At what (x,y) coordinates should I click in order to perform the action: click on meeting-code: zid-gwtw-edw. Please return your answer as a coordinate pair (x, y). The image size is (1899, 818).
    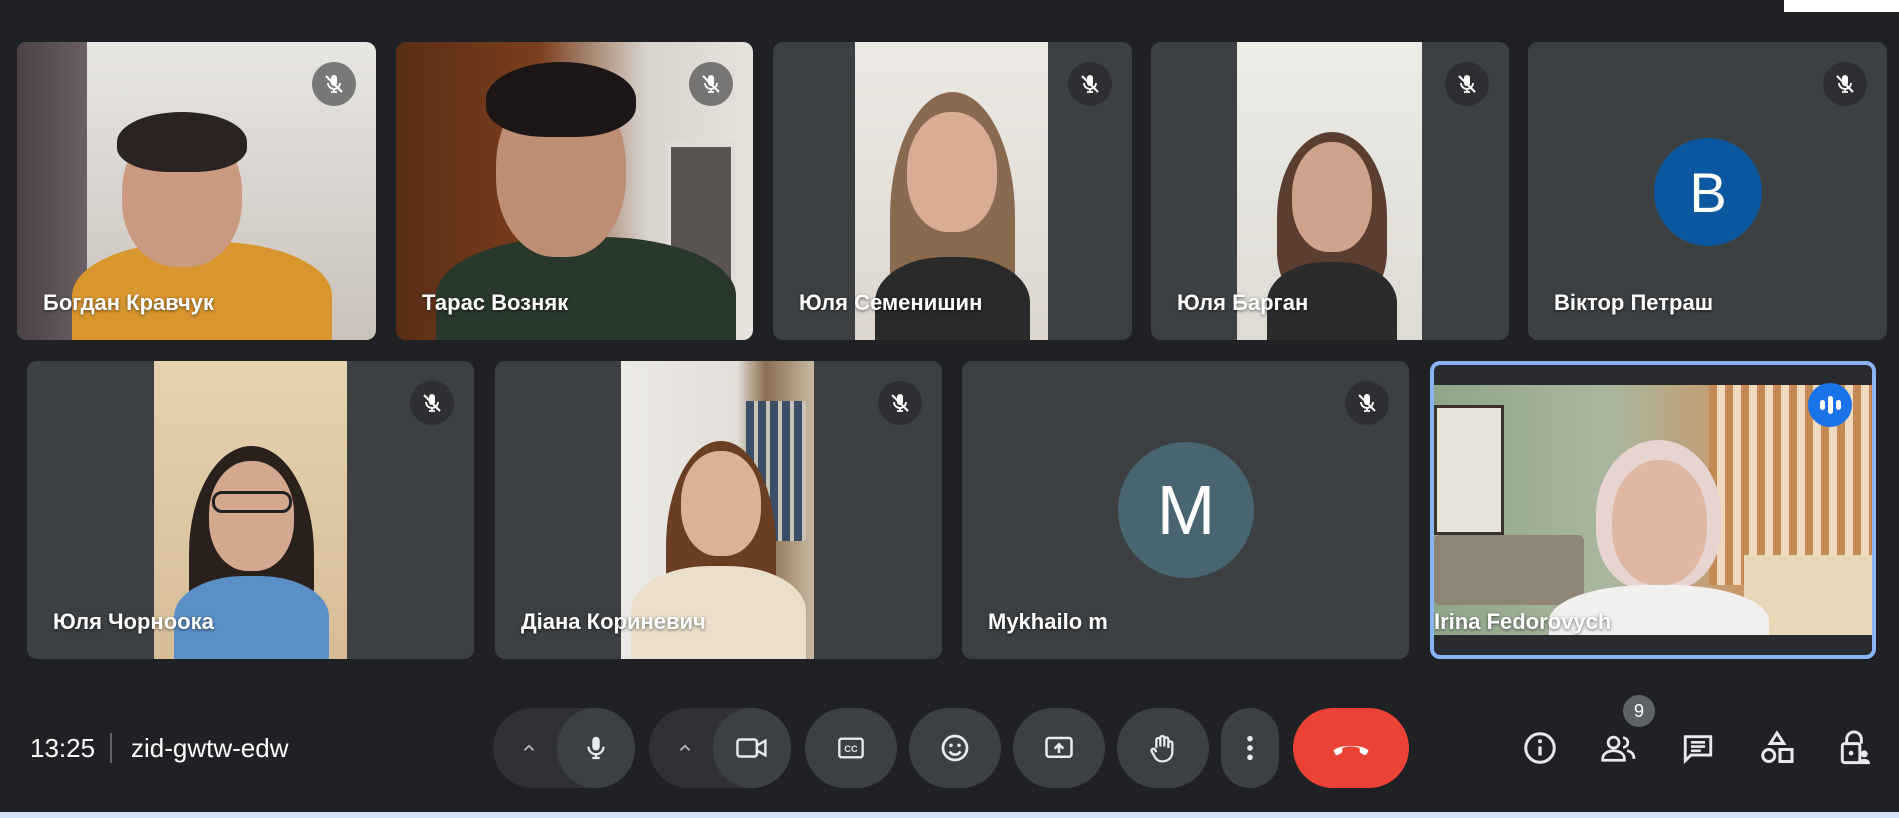
    Looking at the image, I should click on (210, 748).